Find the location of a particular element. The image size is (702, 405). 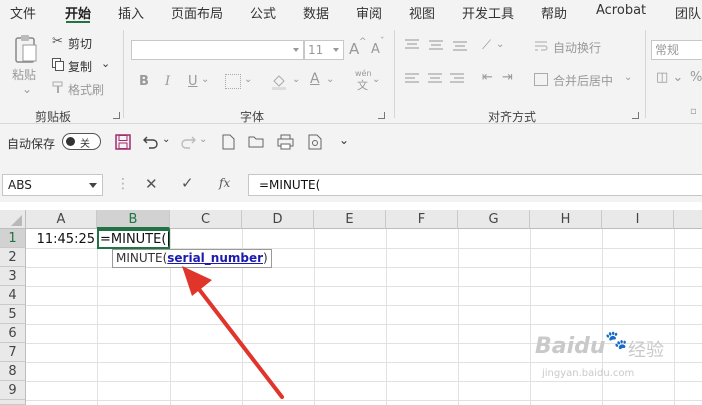

merge-center-icon is located at coordinates (541, 79).